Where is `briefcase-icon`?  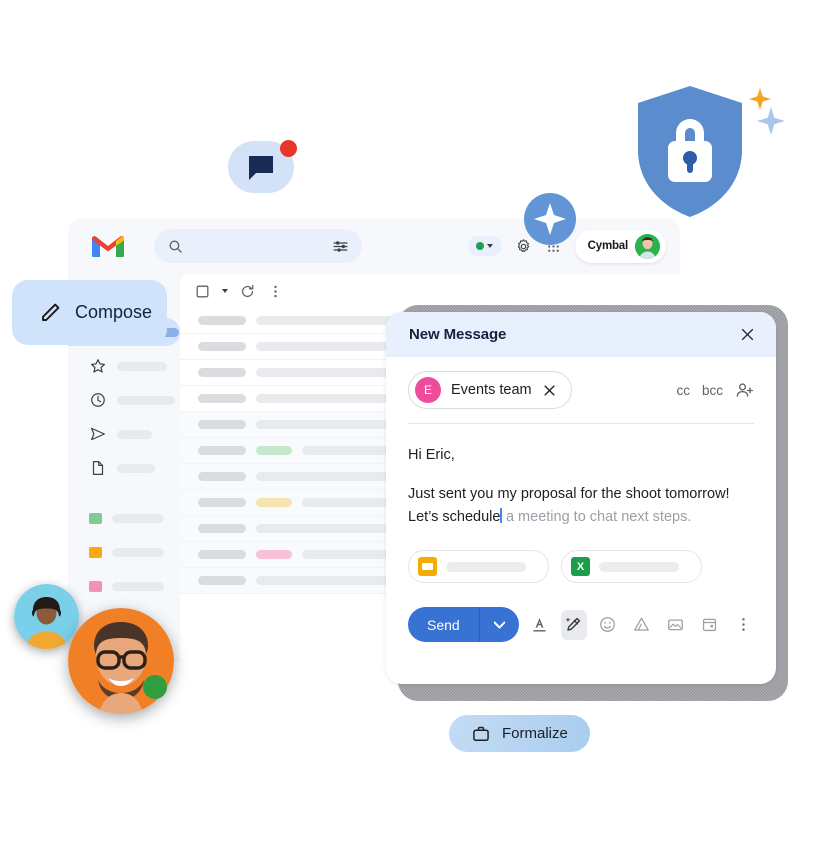 briefcase-icon is located at coordinates (481, 733).